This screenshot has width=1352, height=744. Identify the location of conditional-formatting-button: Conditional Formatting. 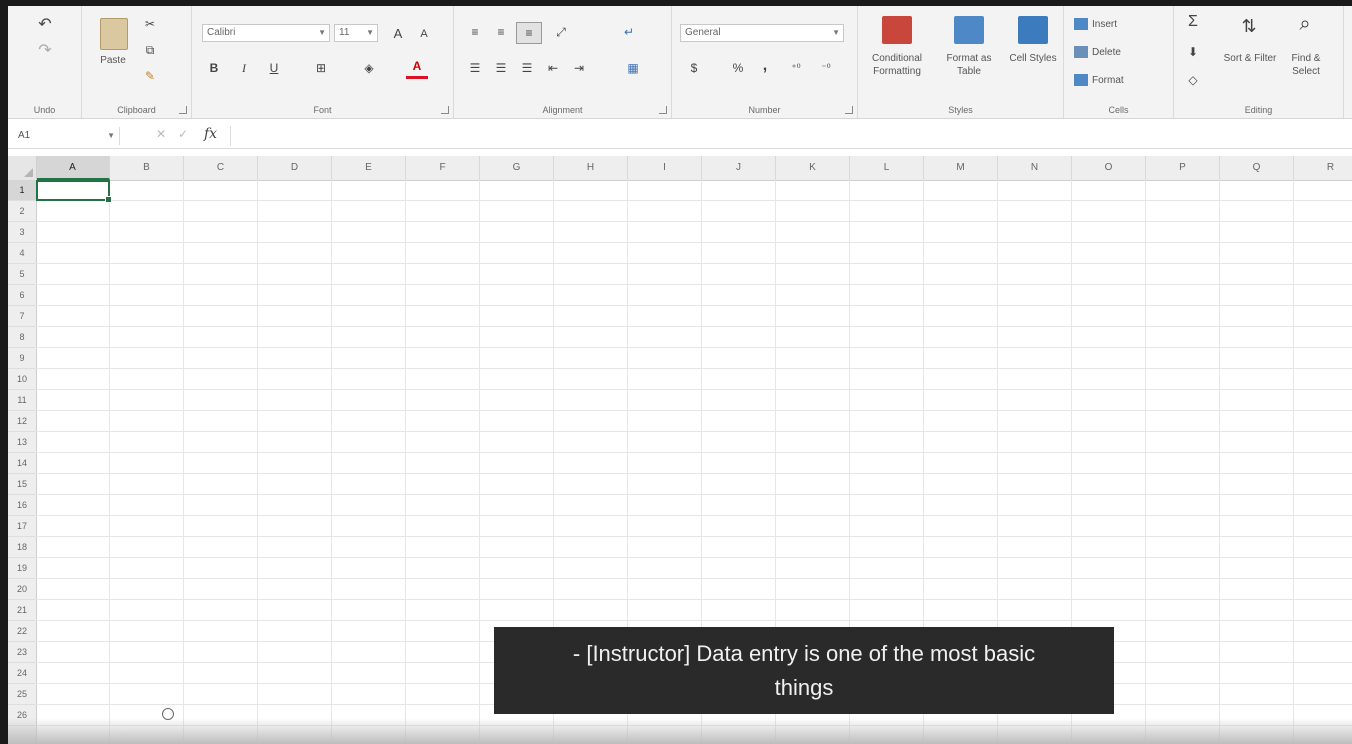
(897, 65).